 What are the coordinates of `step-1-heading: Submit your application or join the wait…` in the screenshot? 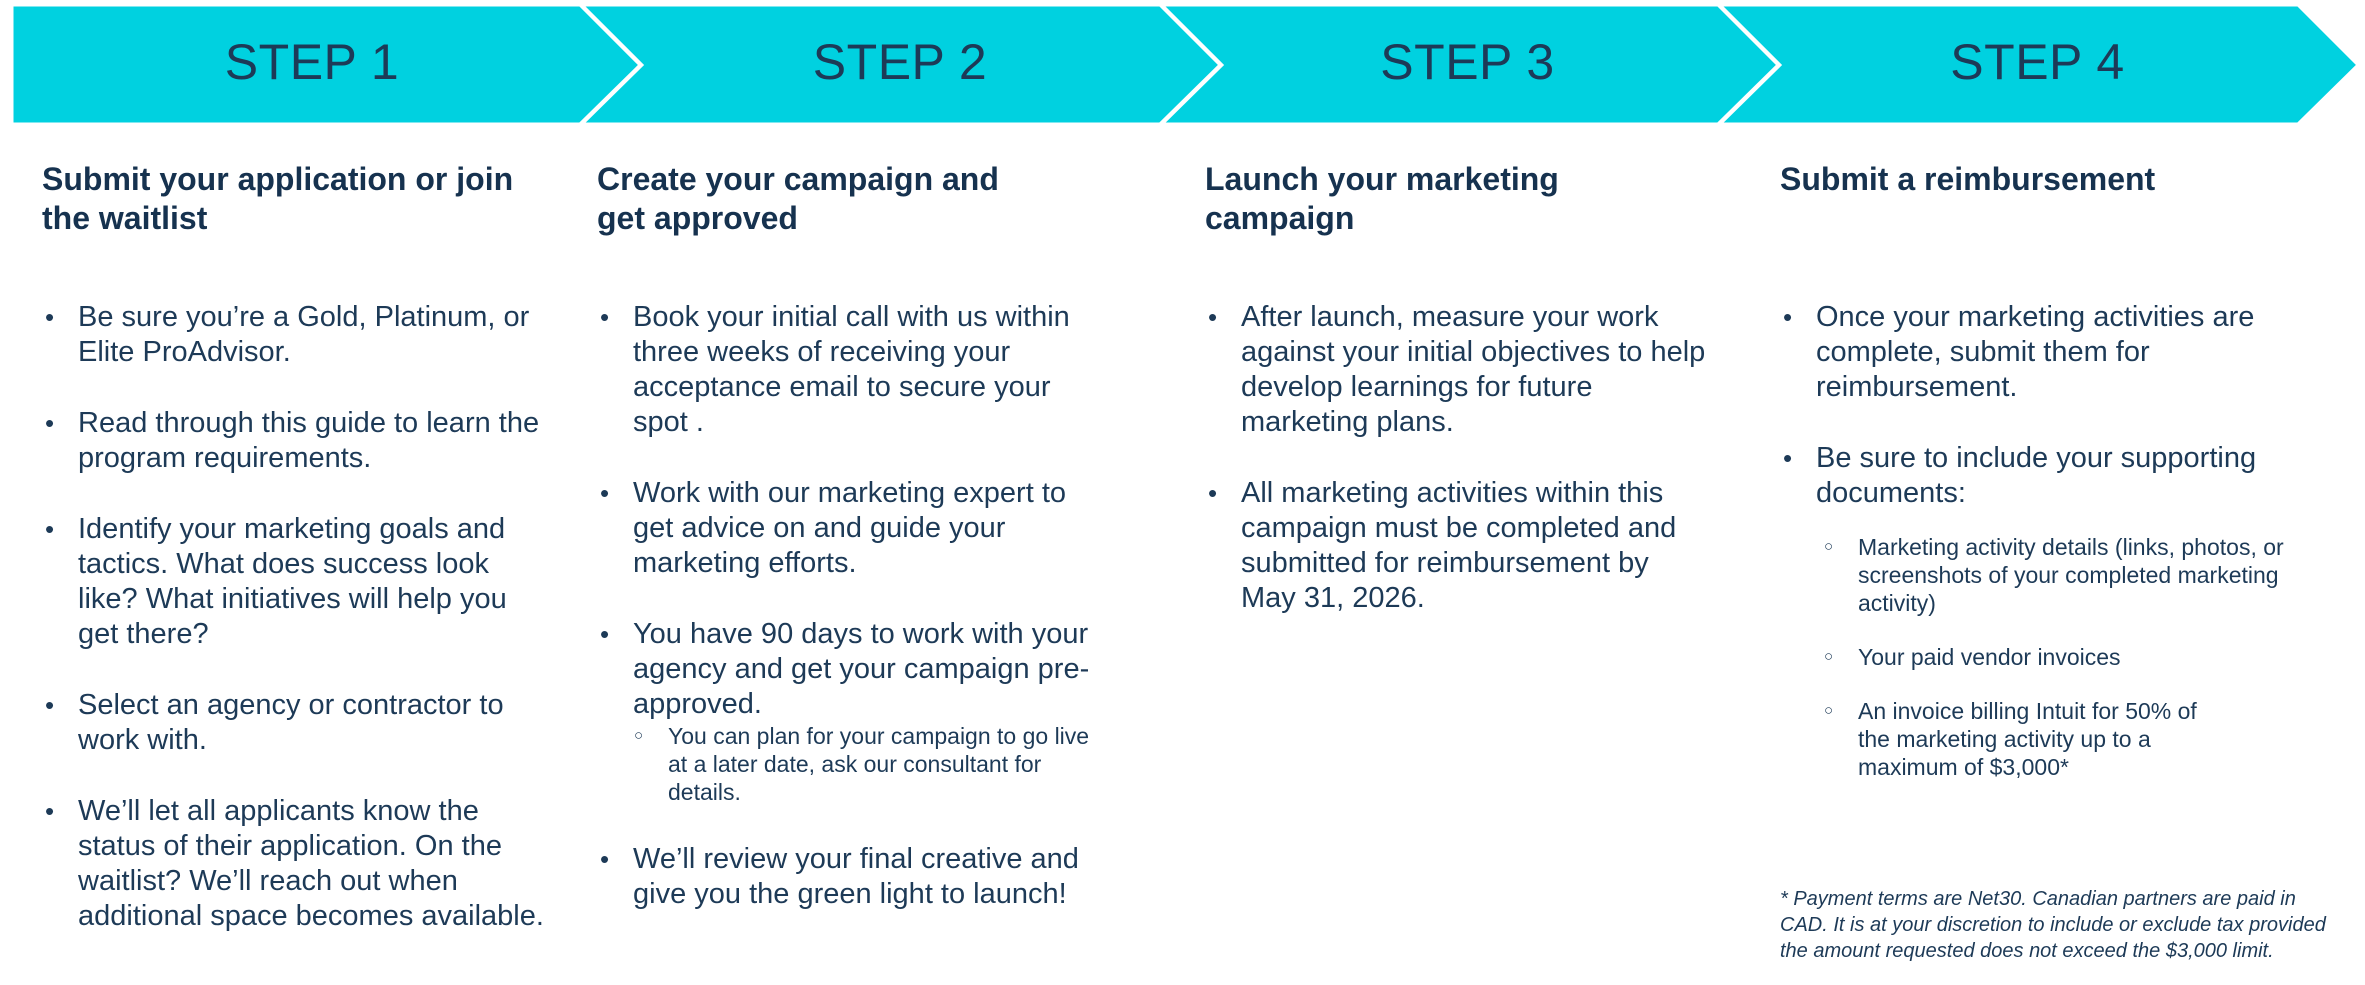 It's located at (278, 198).